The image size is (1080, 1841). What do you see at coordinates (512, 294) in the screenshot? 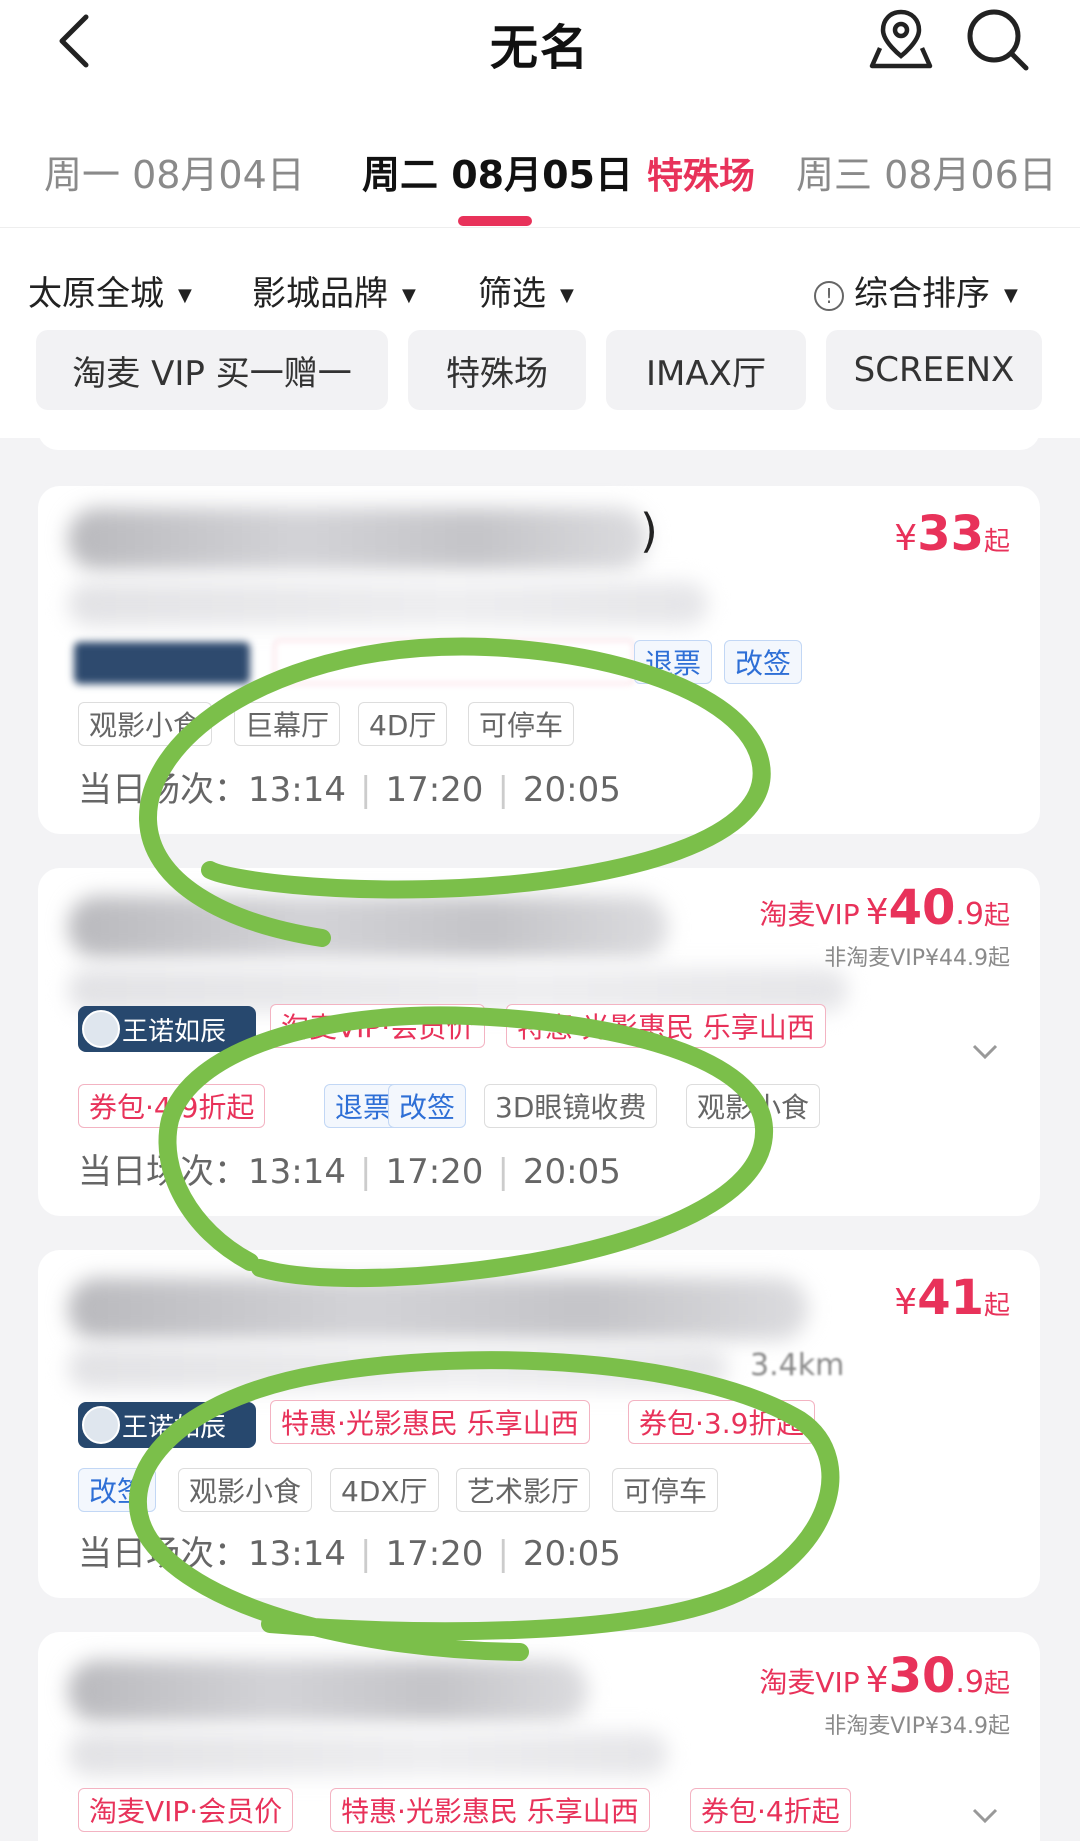
I see `filter-label: 筛选` at bounding box center [512, 294].